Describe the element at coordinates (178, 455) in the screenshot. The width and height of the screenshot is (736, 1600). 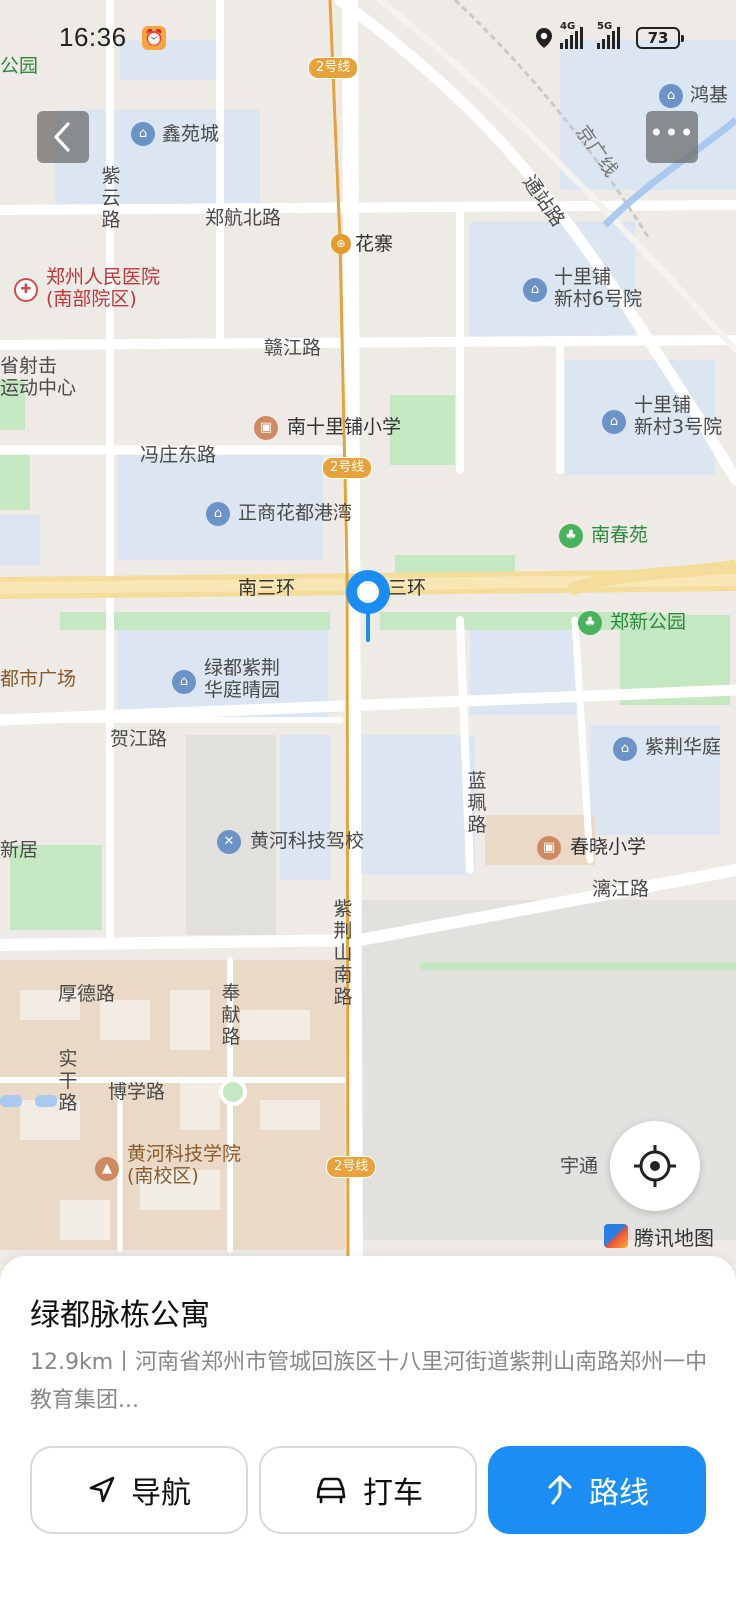
I see `road-label: 冯庄东路` at that location.